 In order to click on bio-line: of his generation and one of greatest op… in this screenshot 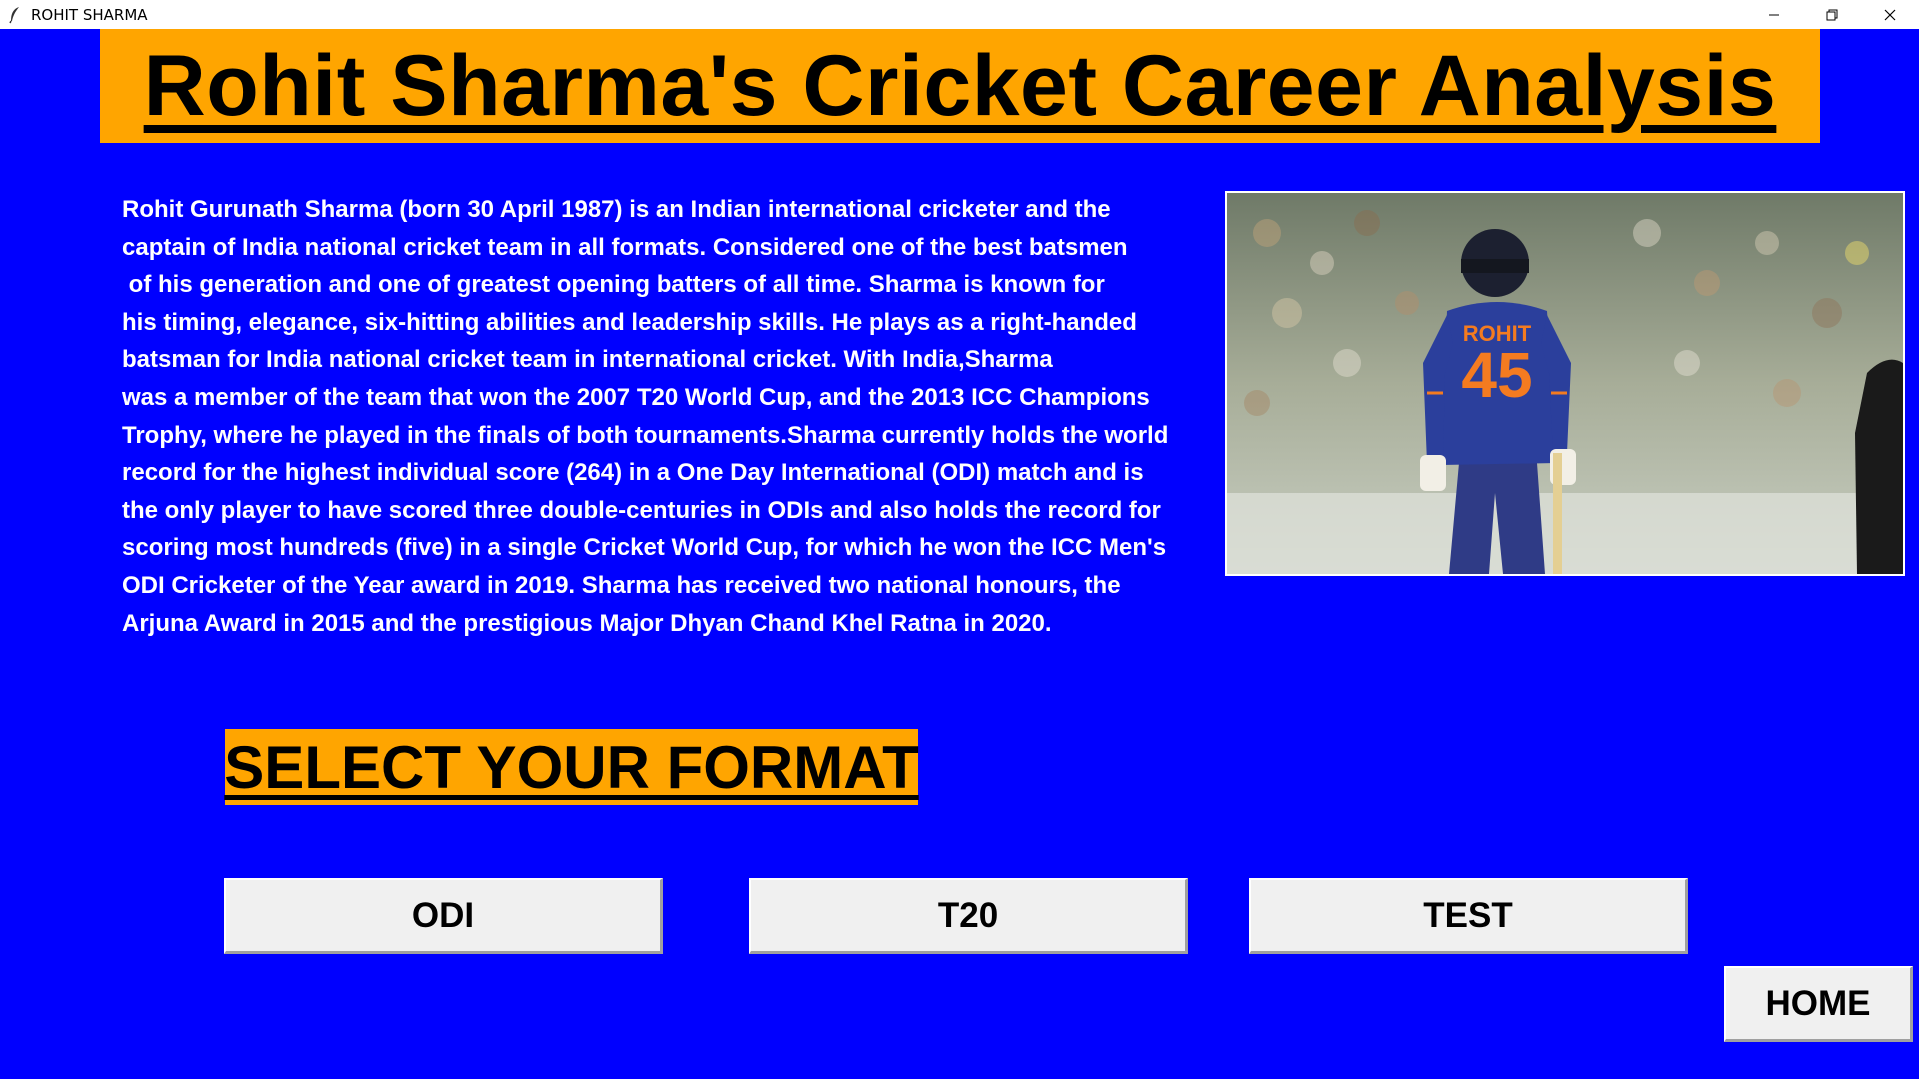, I will do `click(613, 285)`.